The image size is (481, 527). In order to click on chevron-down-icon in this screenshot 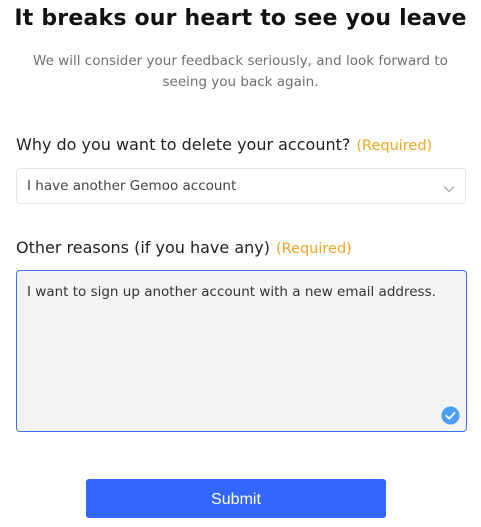, I will do `click(449, 186)`.